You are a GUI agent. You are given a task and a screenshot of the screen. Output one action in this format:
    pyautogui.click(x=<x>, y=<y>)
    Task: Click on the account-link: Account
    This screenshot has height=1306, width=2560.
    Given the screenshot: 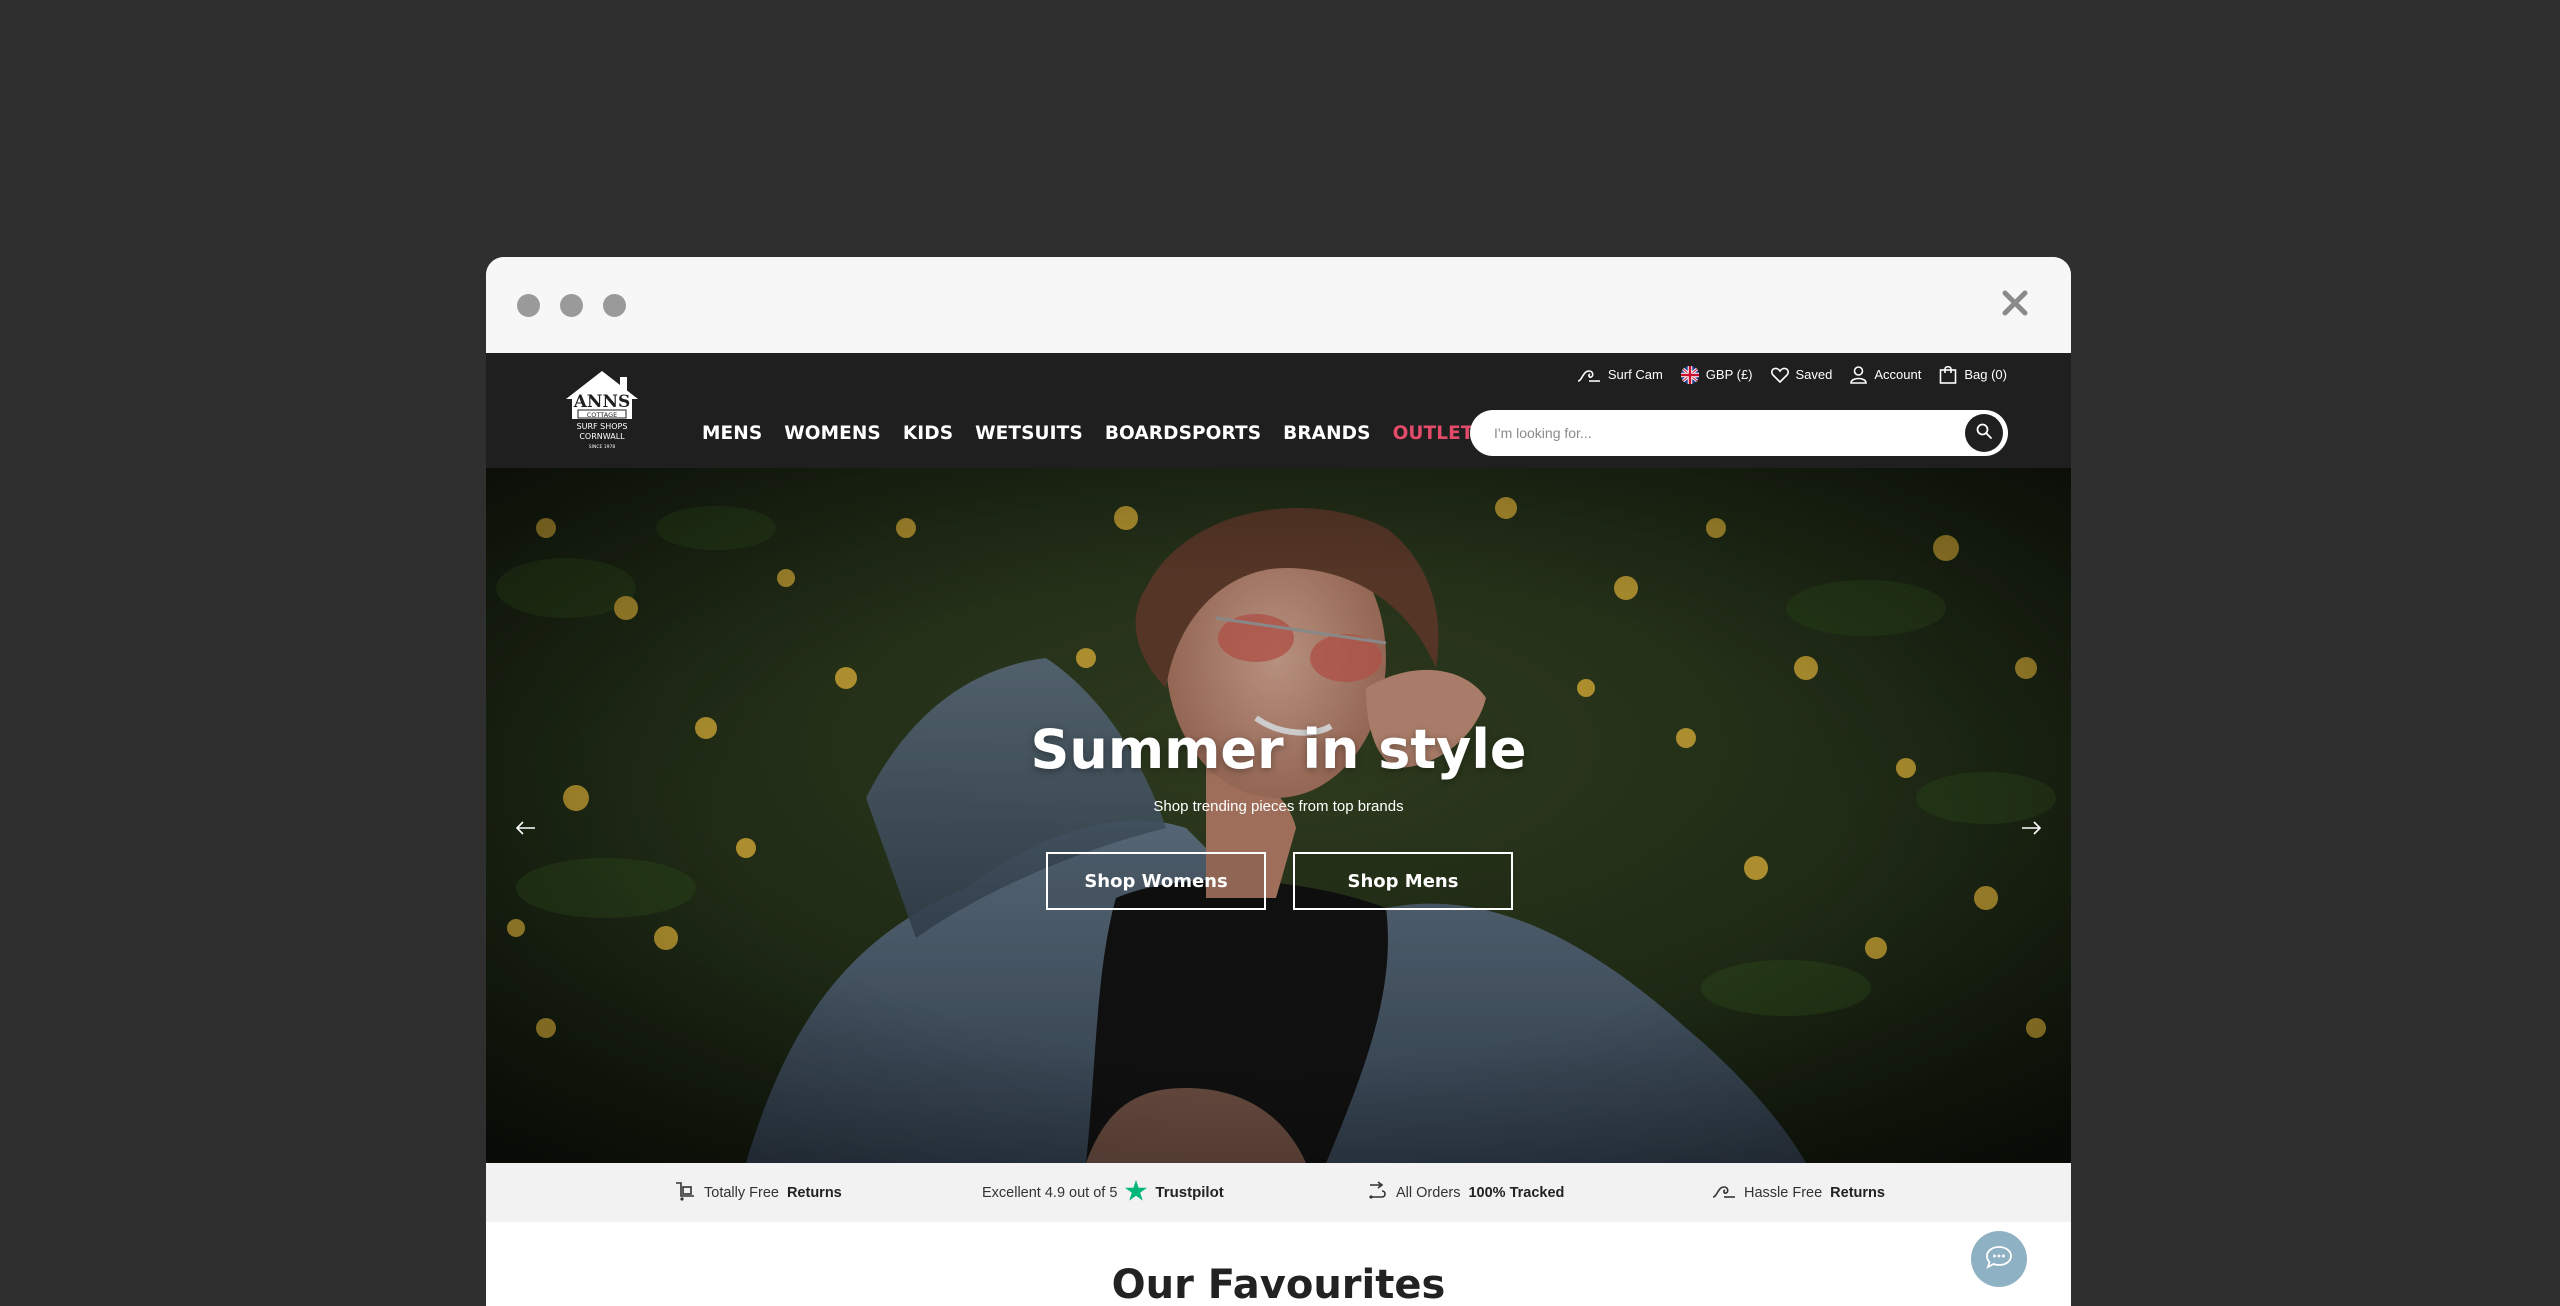 What is the action you would take?
    pyautogui.click(x=1886, y=374)
    